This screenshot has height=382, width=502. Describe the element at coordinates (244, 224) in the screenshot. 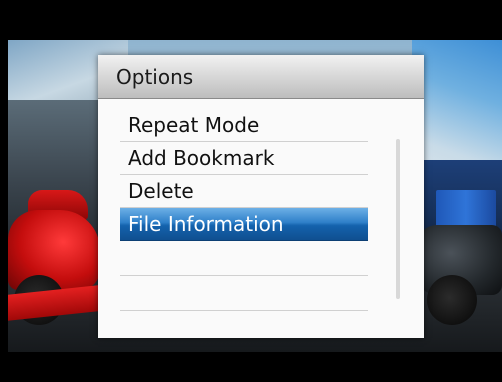

I see `menu-item-file-information: File Information` at that location.